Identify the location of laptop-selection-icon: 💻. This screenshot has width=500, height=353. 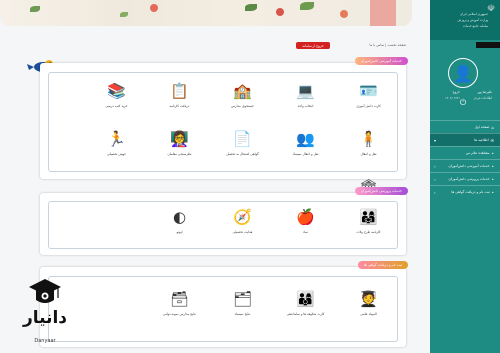
(305, 90).